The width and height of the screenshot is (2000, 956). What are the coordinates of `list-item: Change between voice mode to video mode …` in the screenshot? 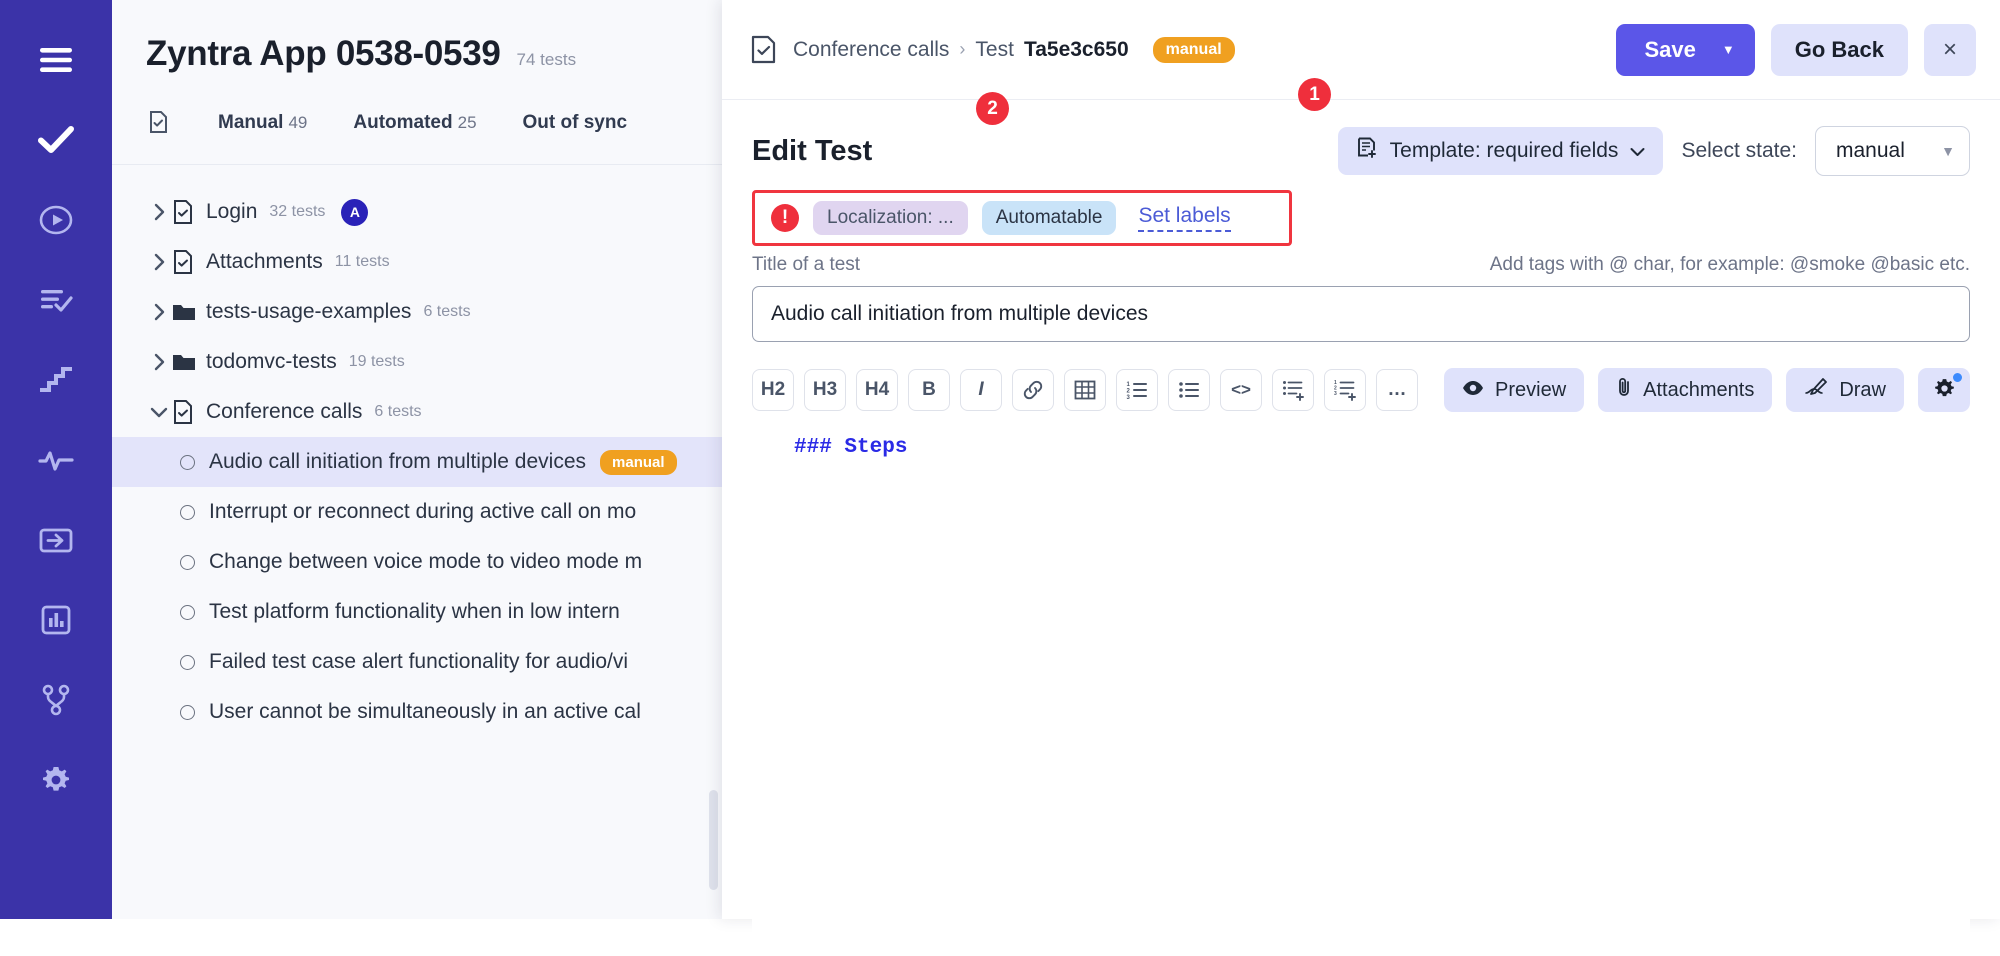 It's located at (417, 562).